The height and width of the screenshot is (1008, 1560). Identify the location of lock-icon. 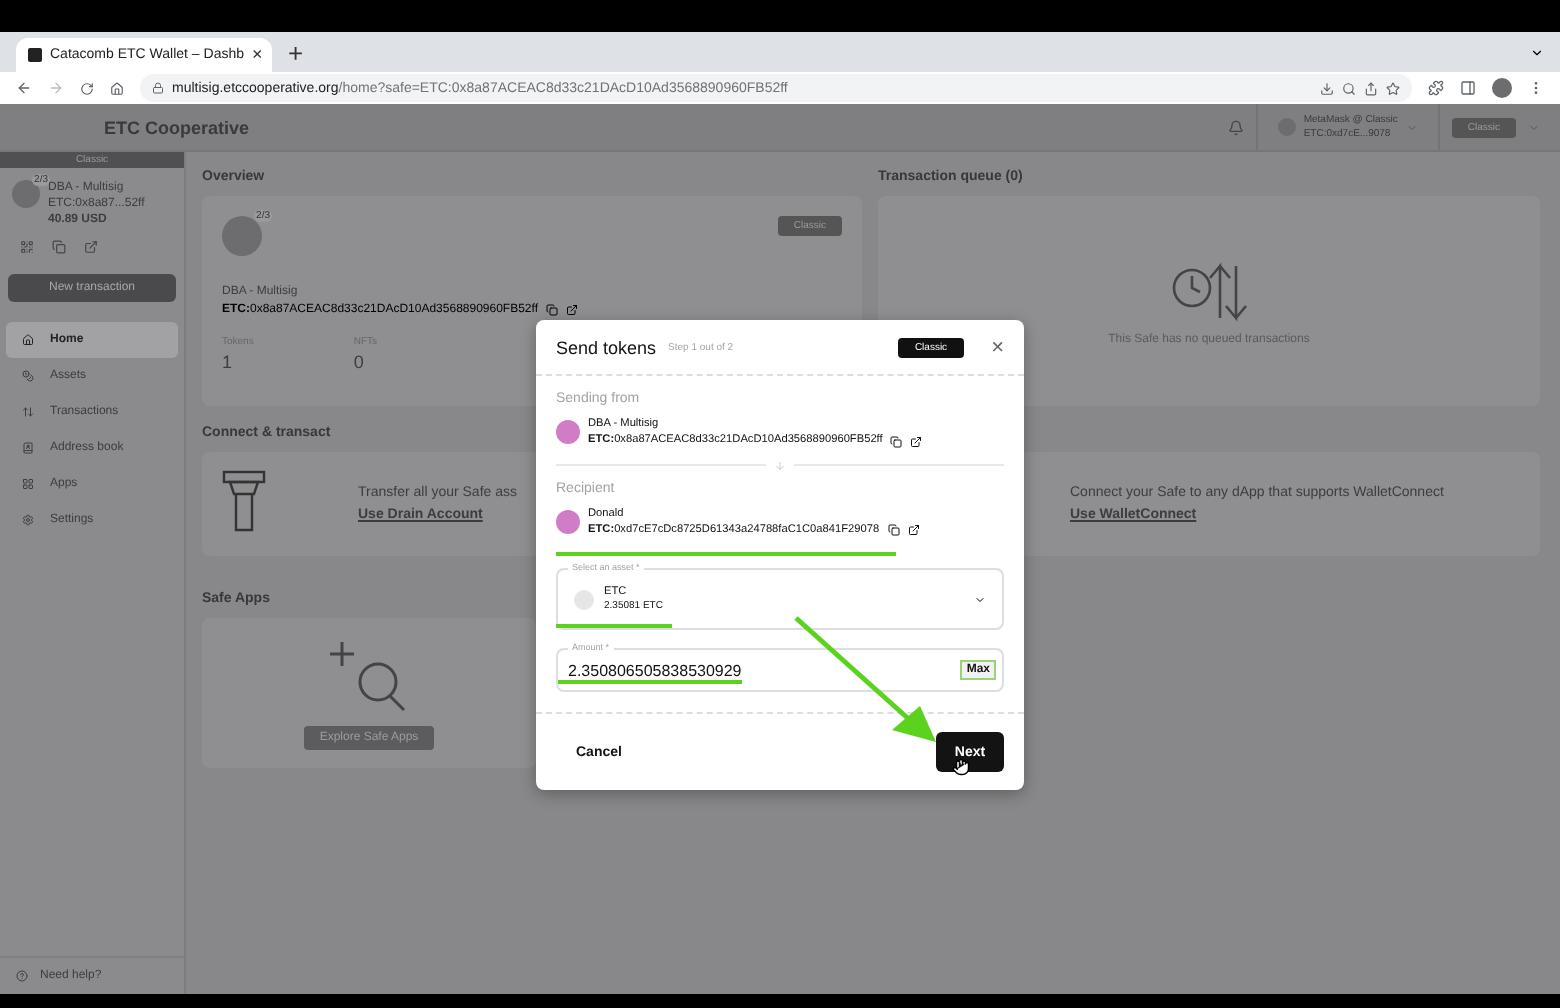
(158, 88).